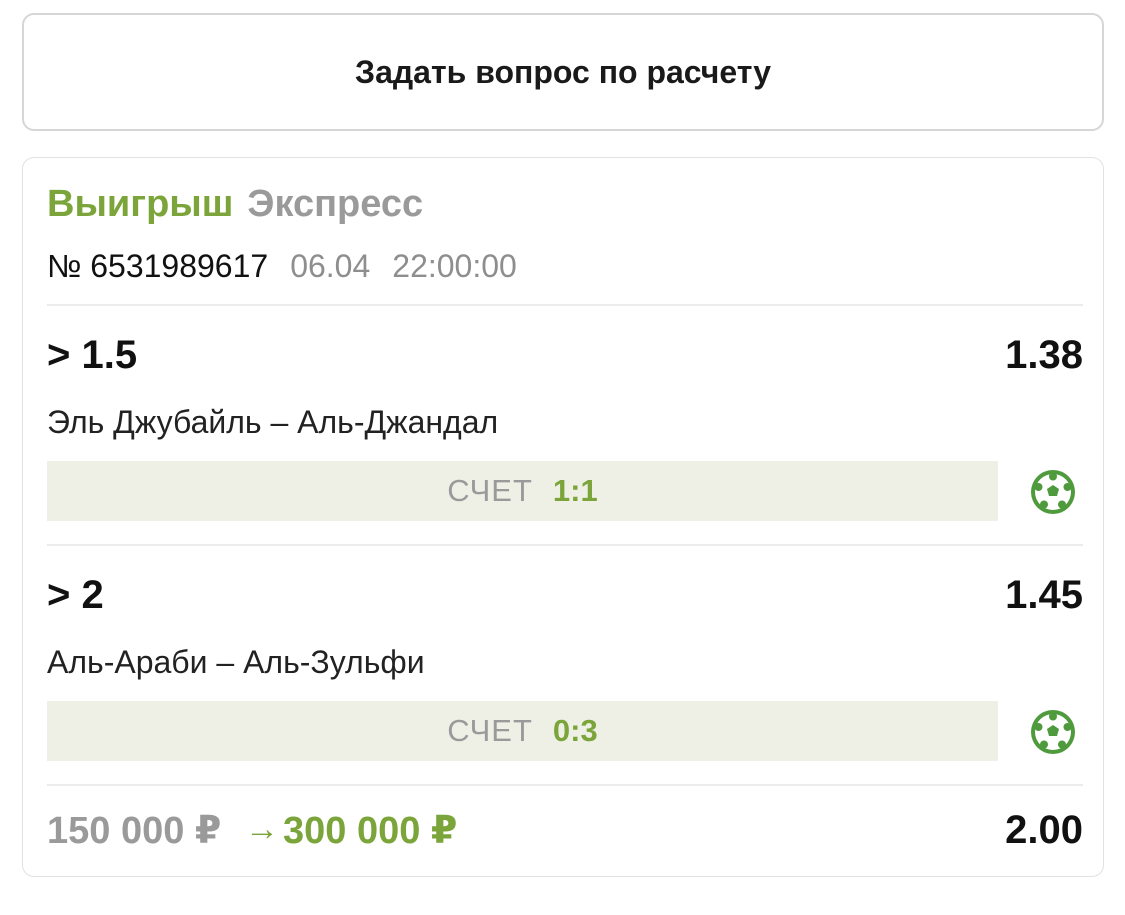  What do you see at coordinates (282, 266) in the screenshot?
I see `bet-meta: № 6531989617 06.04 22:00:00` at bounding box center [282, 266].